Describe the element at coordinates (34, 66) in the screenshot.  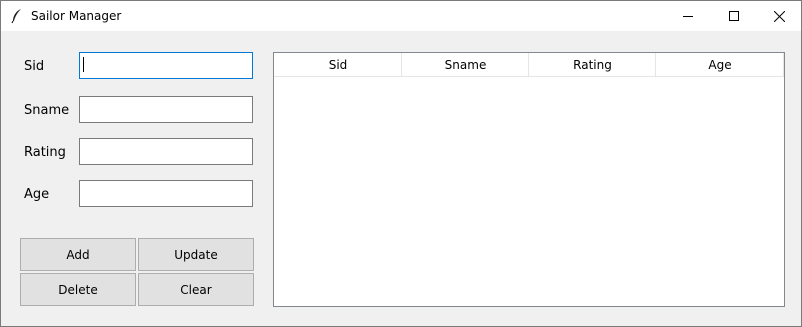
I see `sid-label: Sid` at that location.